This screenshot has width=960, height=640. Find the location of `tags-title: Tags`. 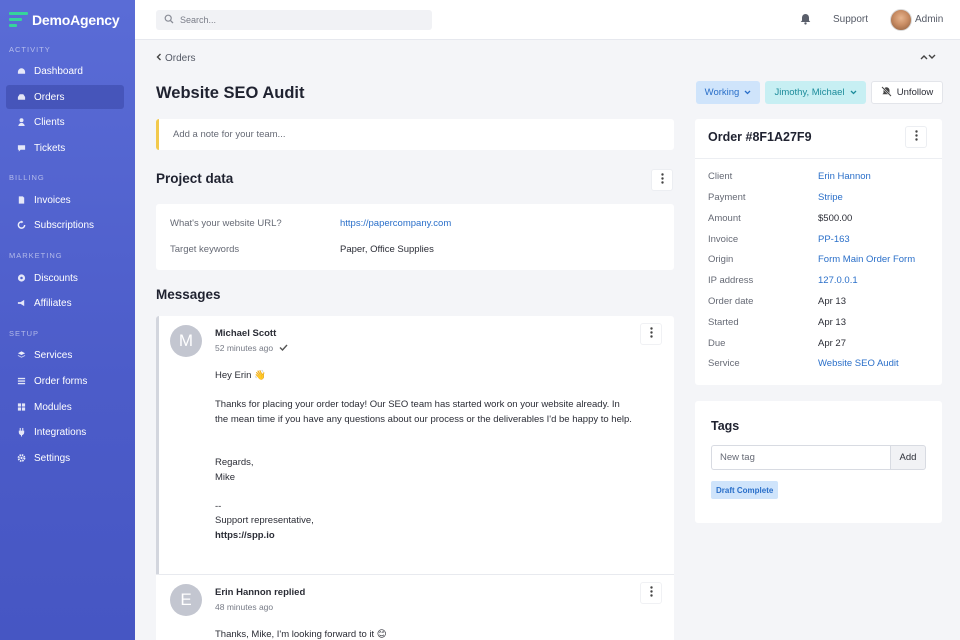

tags-title: Tags is located at coordinates (725, 426).